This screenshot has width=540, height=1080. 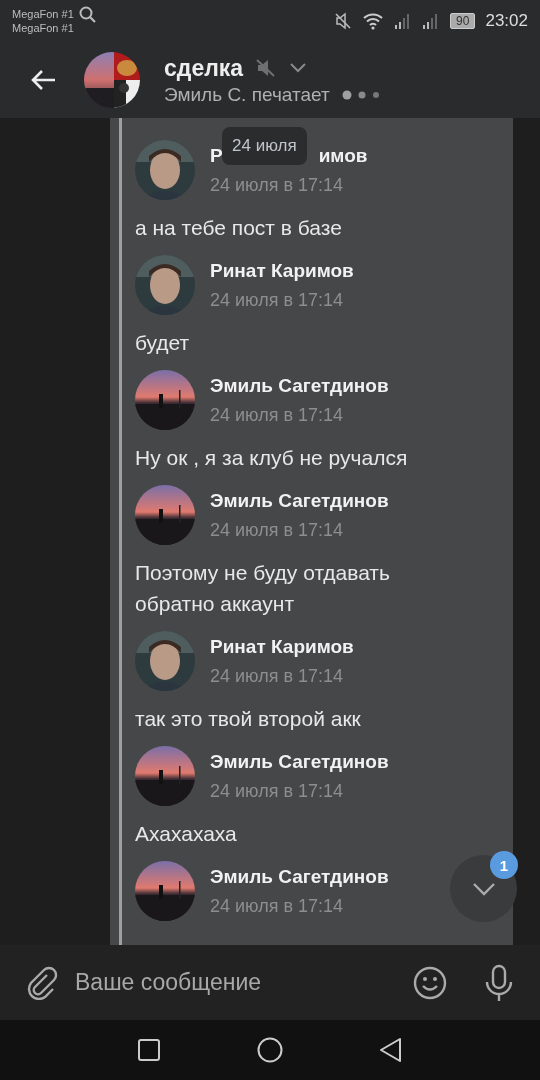 I want to click on unread-badge: 1, so click(x=504, y=865).